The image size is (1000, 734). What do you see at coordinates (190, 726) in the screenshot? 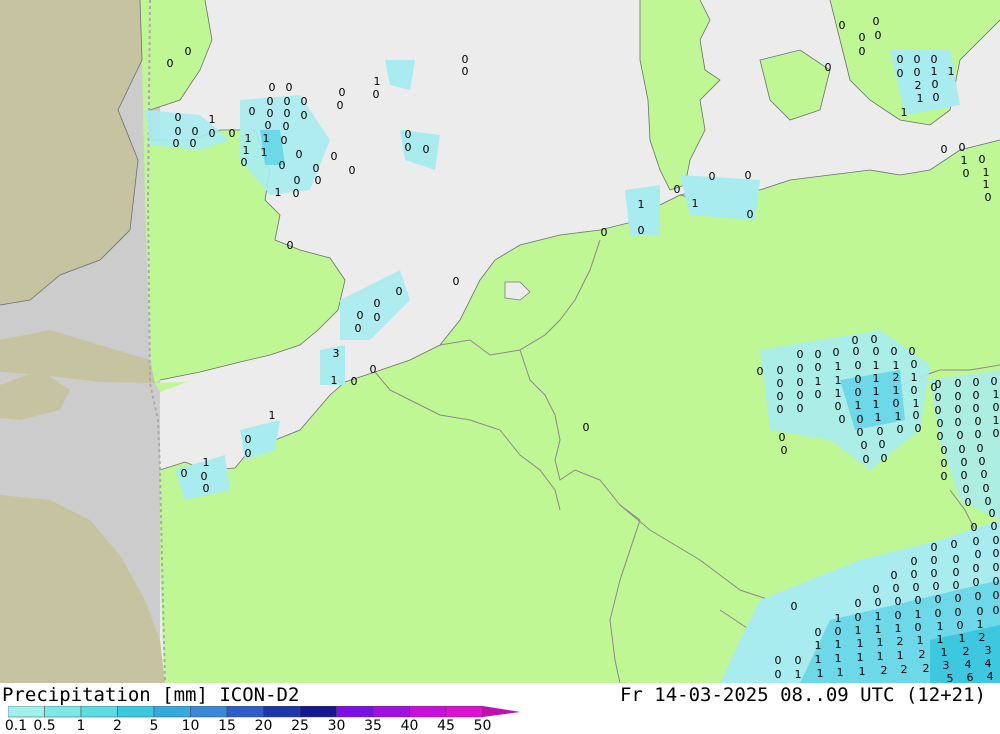
I see `legend-label: 10` at bounding box center [190, 726].